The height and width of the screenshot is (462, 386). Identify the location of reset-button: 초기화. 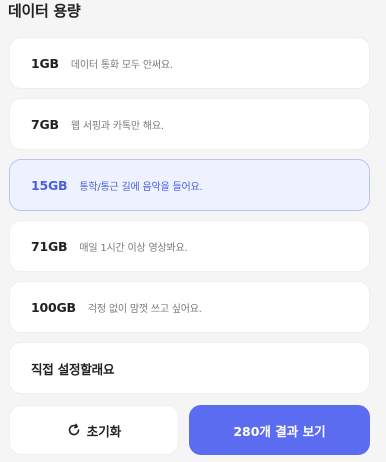
(94, 430).